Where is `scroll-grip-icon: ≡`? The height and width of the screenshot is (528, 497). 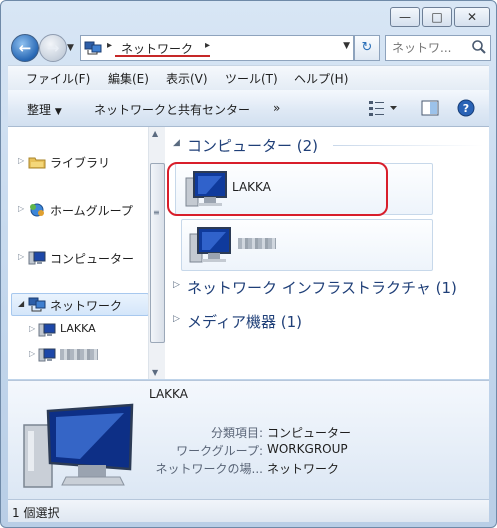
scroll-grip-icon: ≡ is located at coordinates (156, 212).